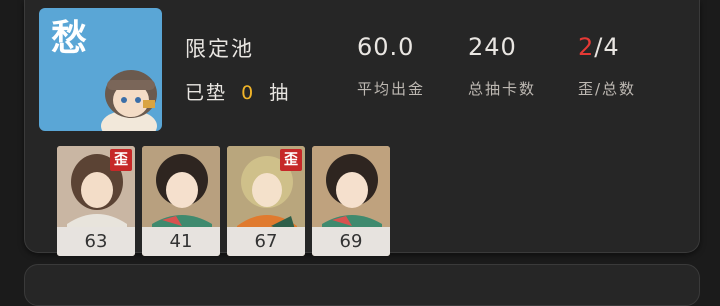 The image size is (720, 306). I want to click on pity-count: 0, so click(248, 93).